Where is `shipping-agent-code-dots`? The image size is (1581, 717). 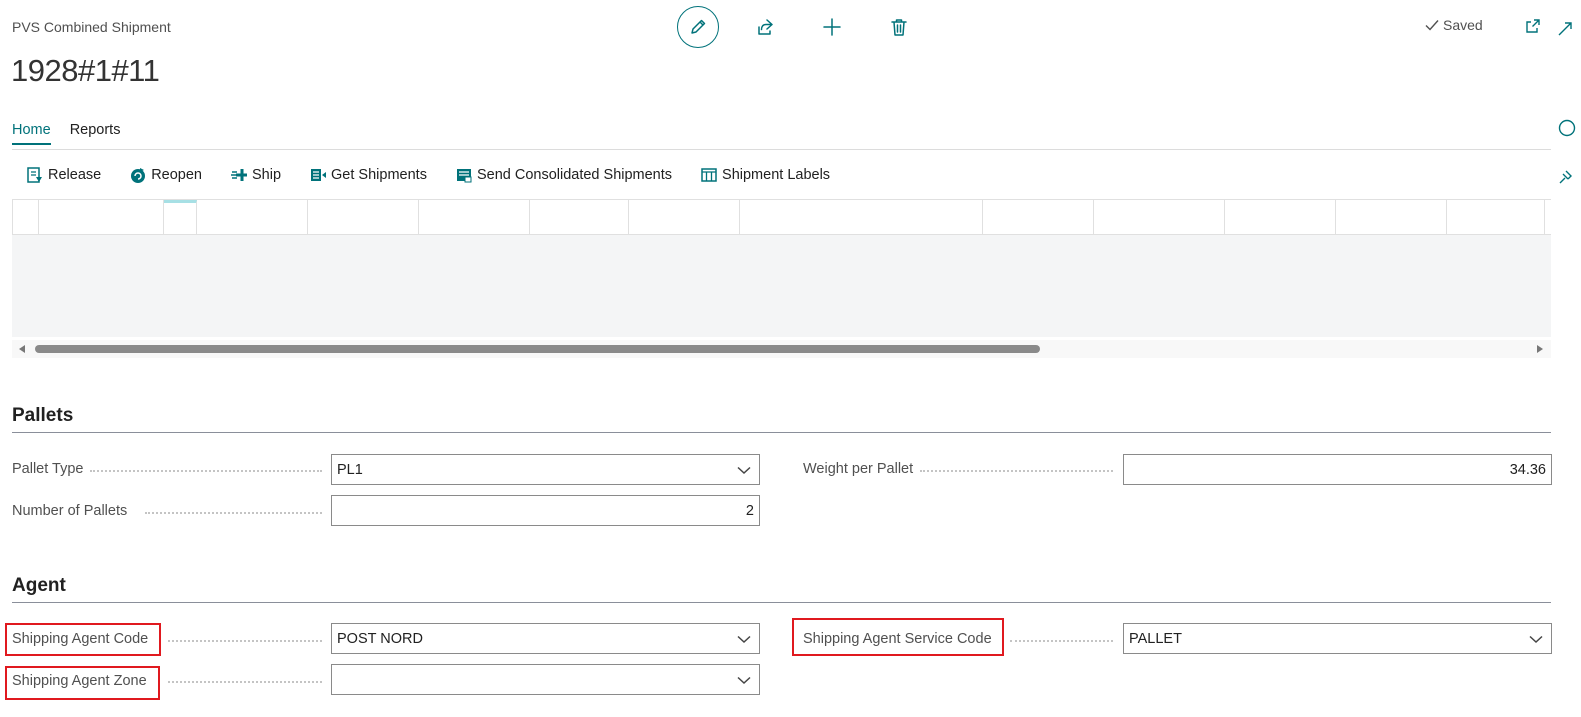
shipping-agent-code-dots is located at coordinates (245, 641).